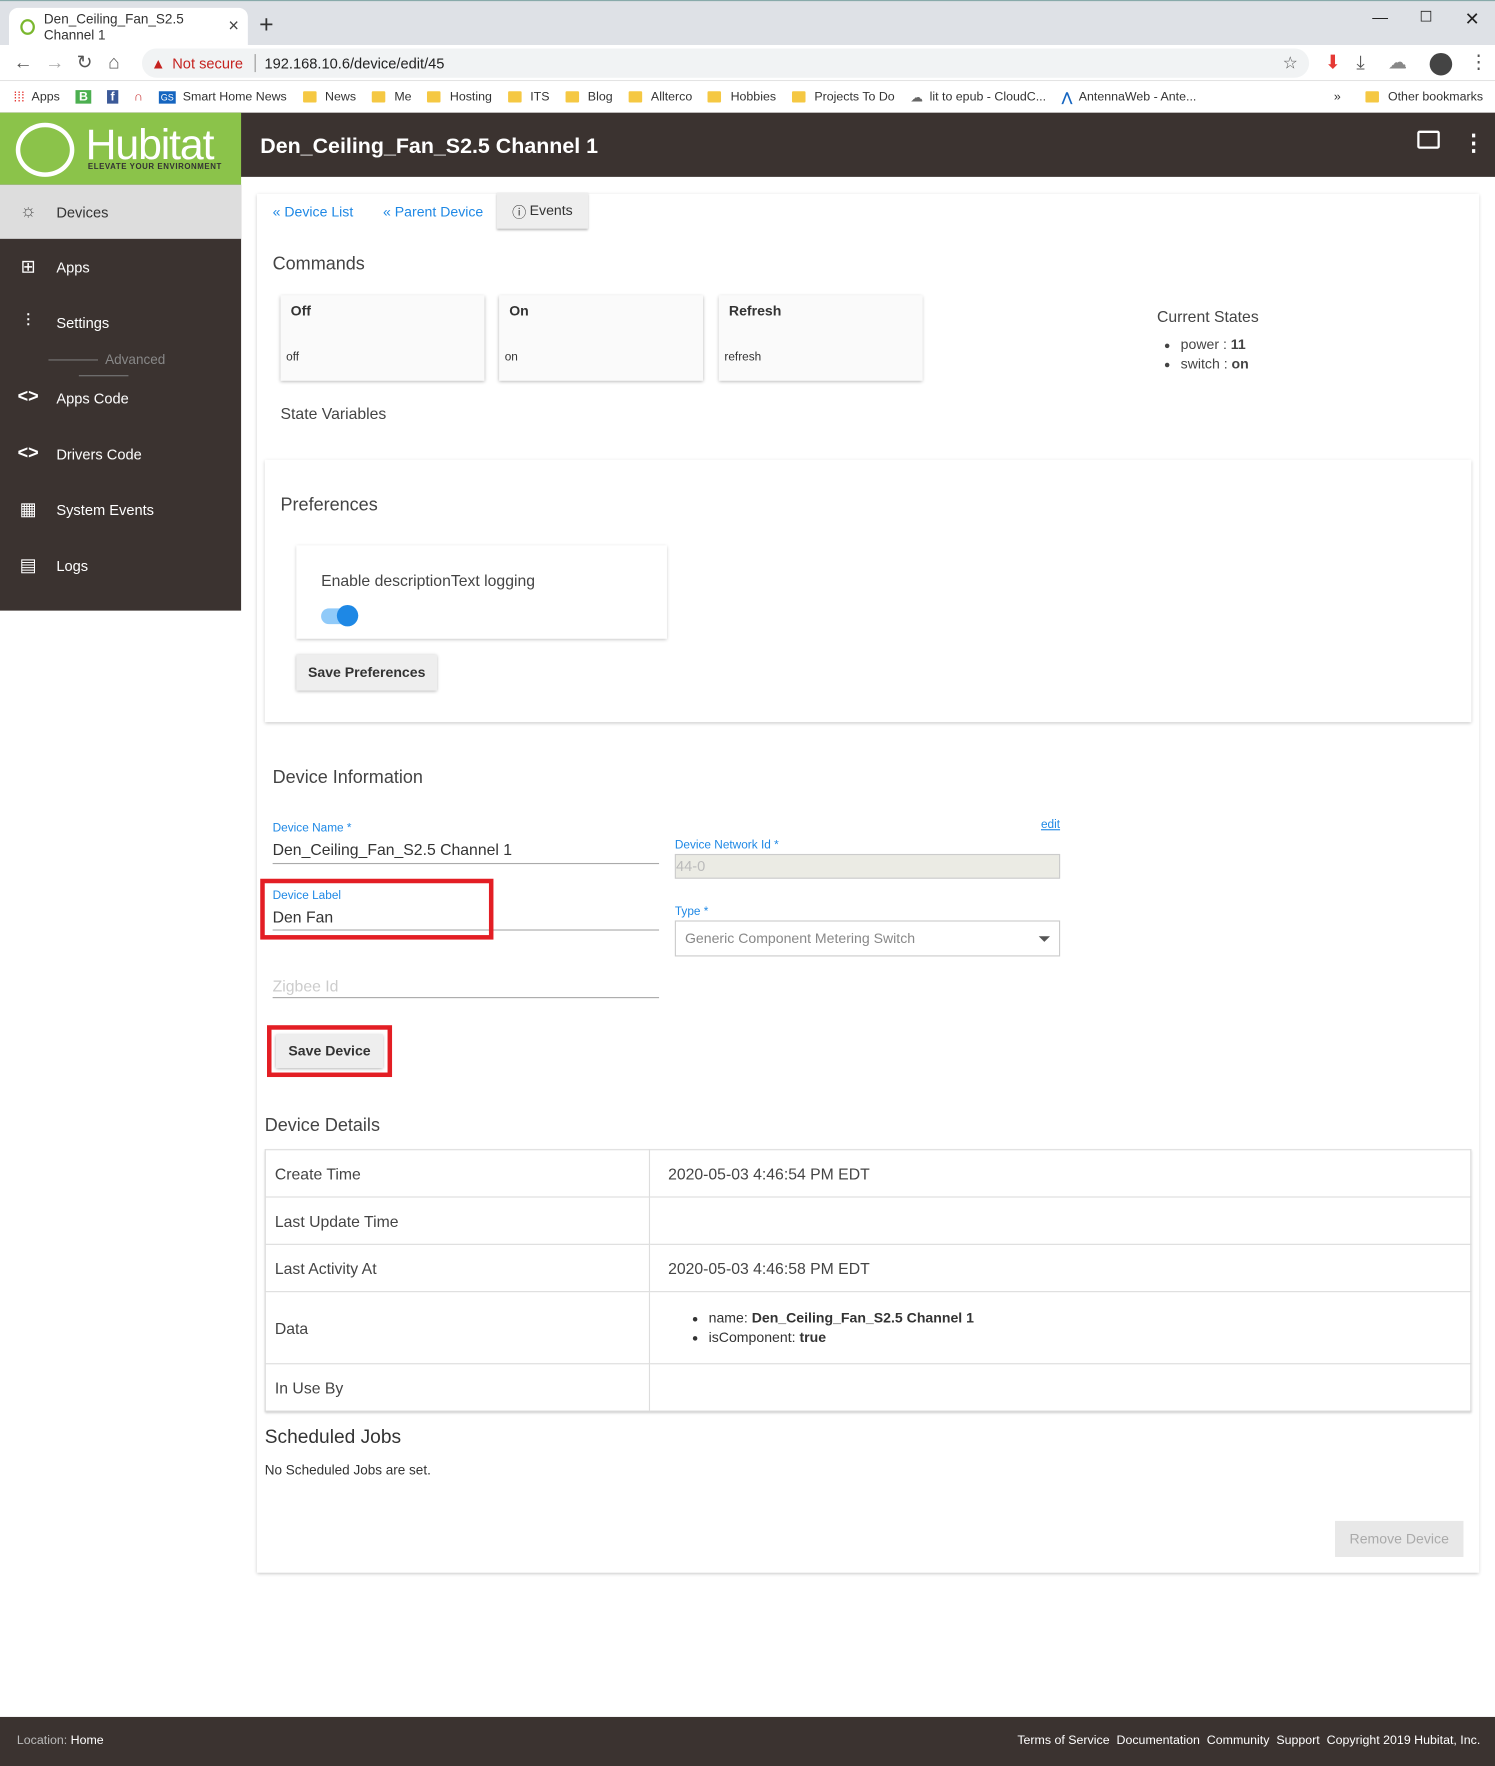  What do you see at coordinates (120, 211) in the screenshot?
I see `sidebar-item-devices: ☼ Devices` at bounding box center [120, 211].